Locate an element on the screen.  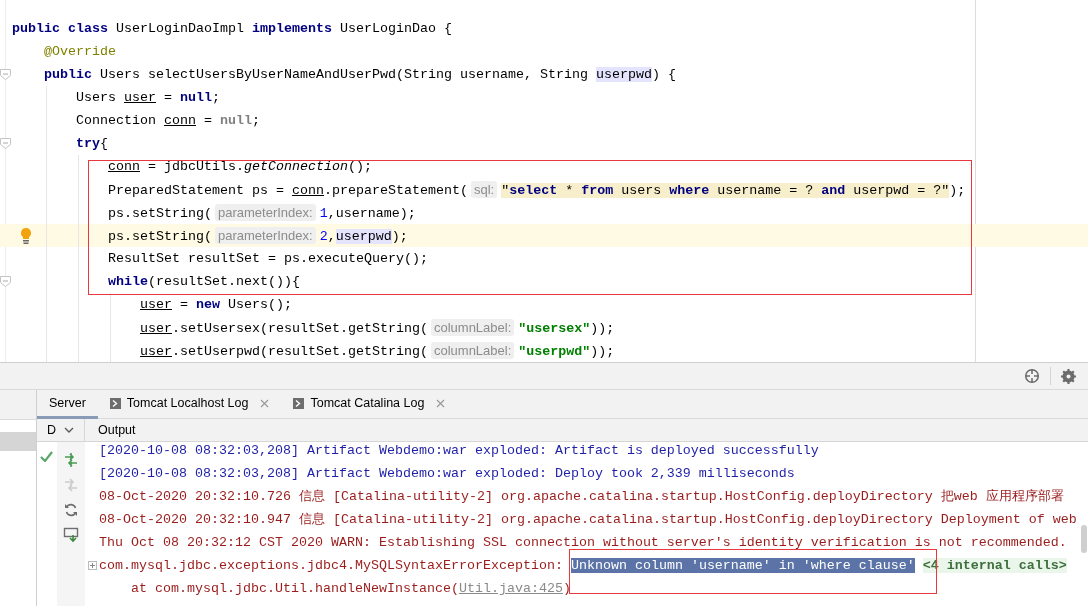
code-line: ps.setString( parameterIndex: 2,userpwd); is located at coordinates (258, 236).